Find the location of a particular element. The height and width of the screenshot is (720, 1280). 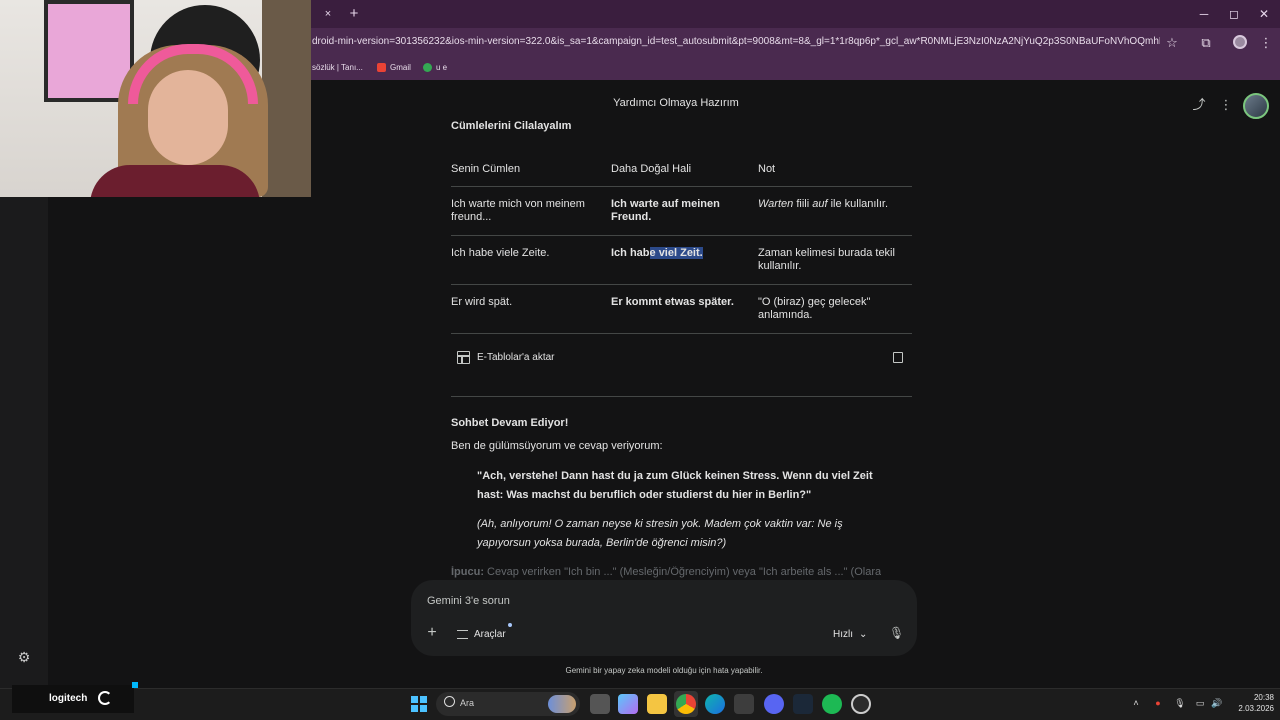

sheets-table-icon is located at coordinates (463, 357).